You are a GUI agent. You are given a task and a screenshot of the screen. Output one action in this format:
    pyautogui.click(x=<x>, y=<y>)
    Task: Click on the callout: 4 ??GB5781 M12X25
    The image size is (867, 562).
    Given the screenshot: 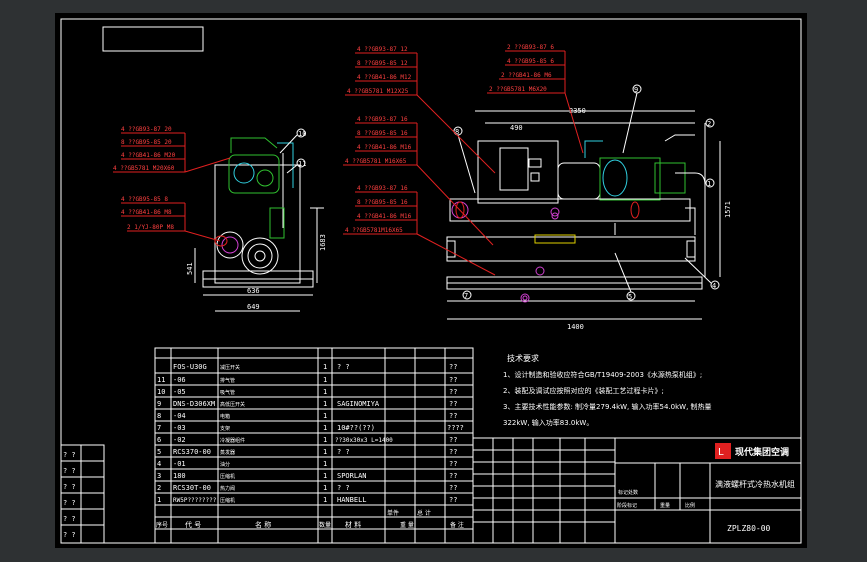 What is the action you would take?
    pyautogui.click(x=378, y=91)
    